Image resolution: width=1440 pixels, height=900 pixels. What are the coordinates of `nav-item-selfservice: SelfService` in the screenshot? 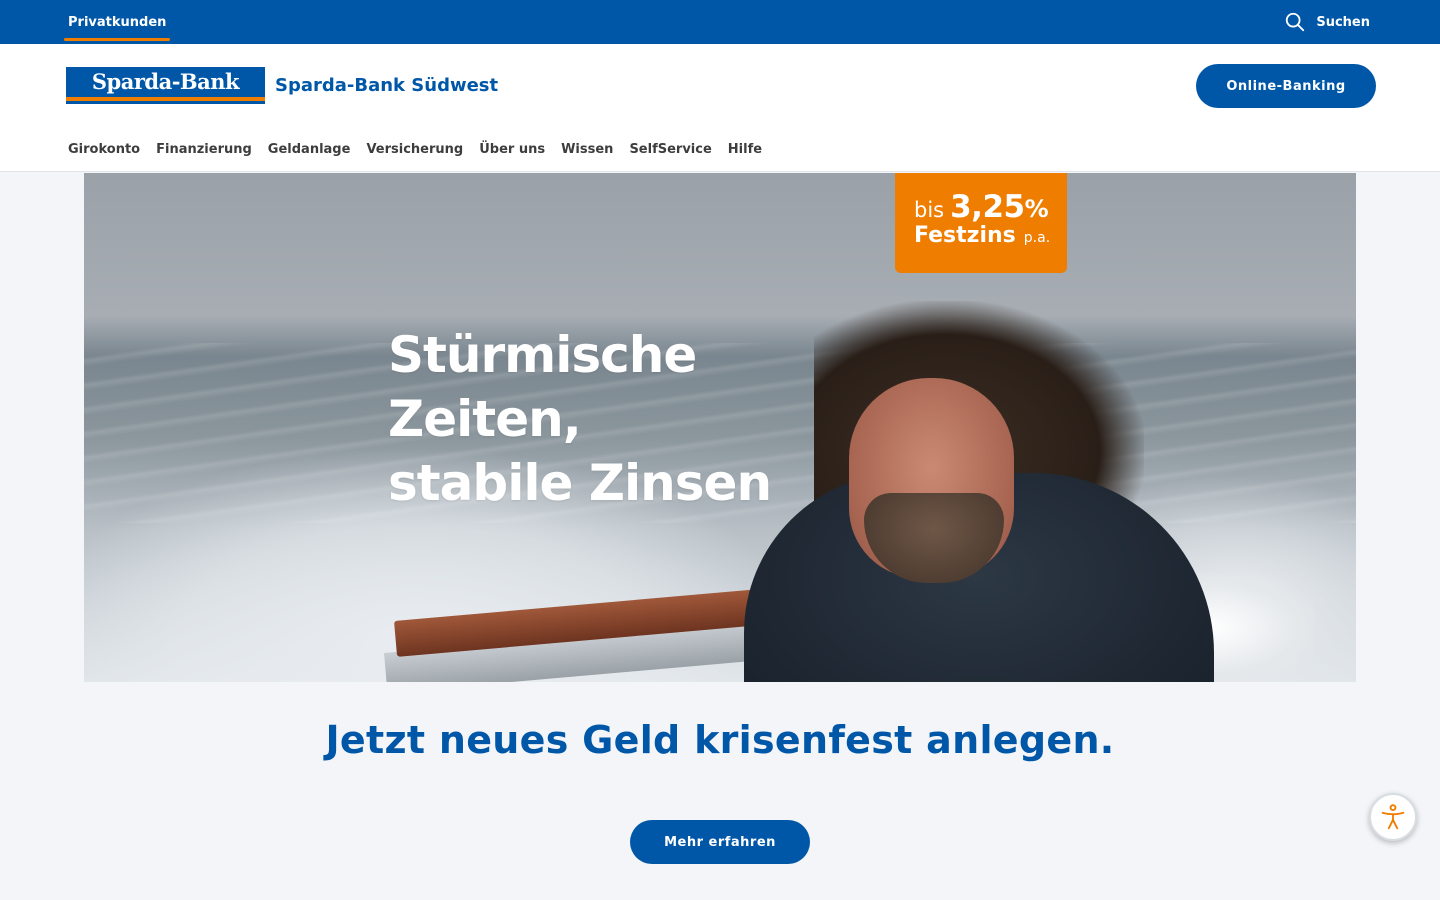 It's located at (670, 149).